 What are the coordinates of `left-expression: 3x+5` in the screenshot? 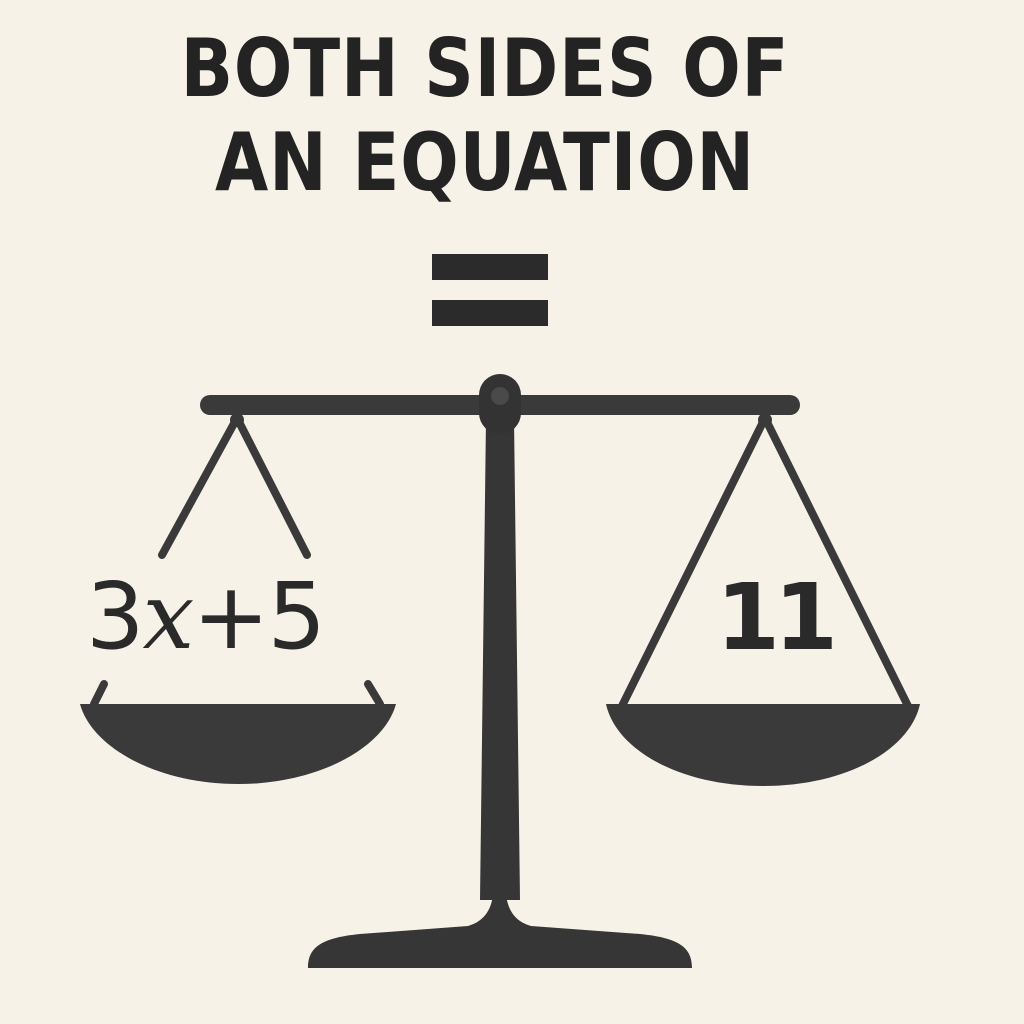 It's located at (206, 617).